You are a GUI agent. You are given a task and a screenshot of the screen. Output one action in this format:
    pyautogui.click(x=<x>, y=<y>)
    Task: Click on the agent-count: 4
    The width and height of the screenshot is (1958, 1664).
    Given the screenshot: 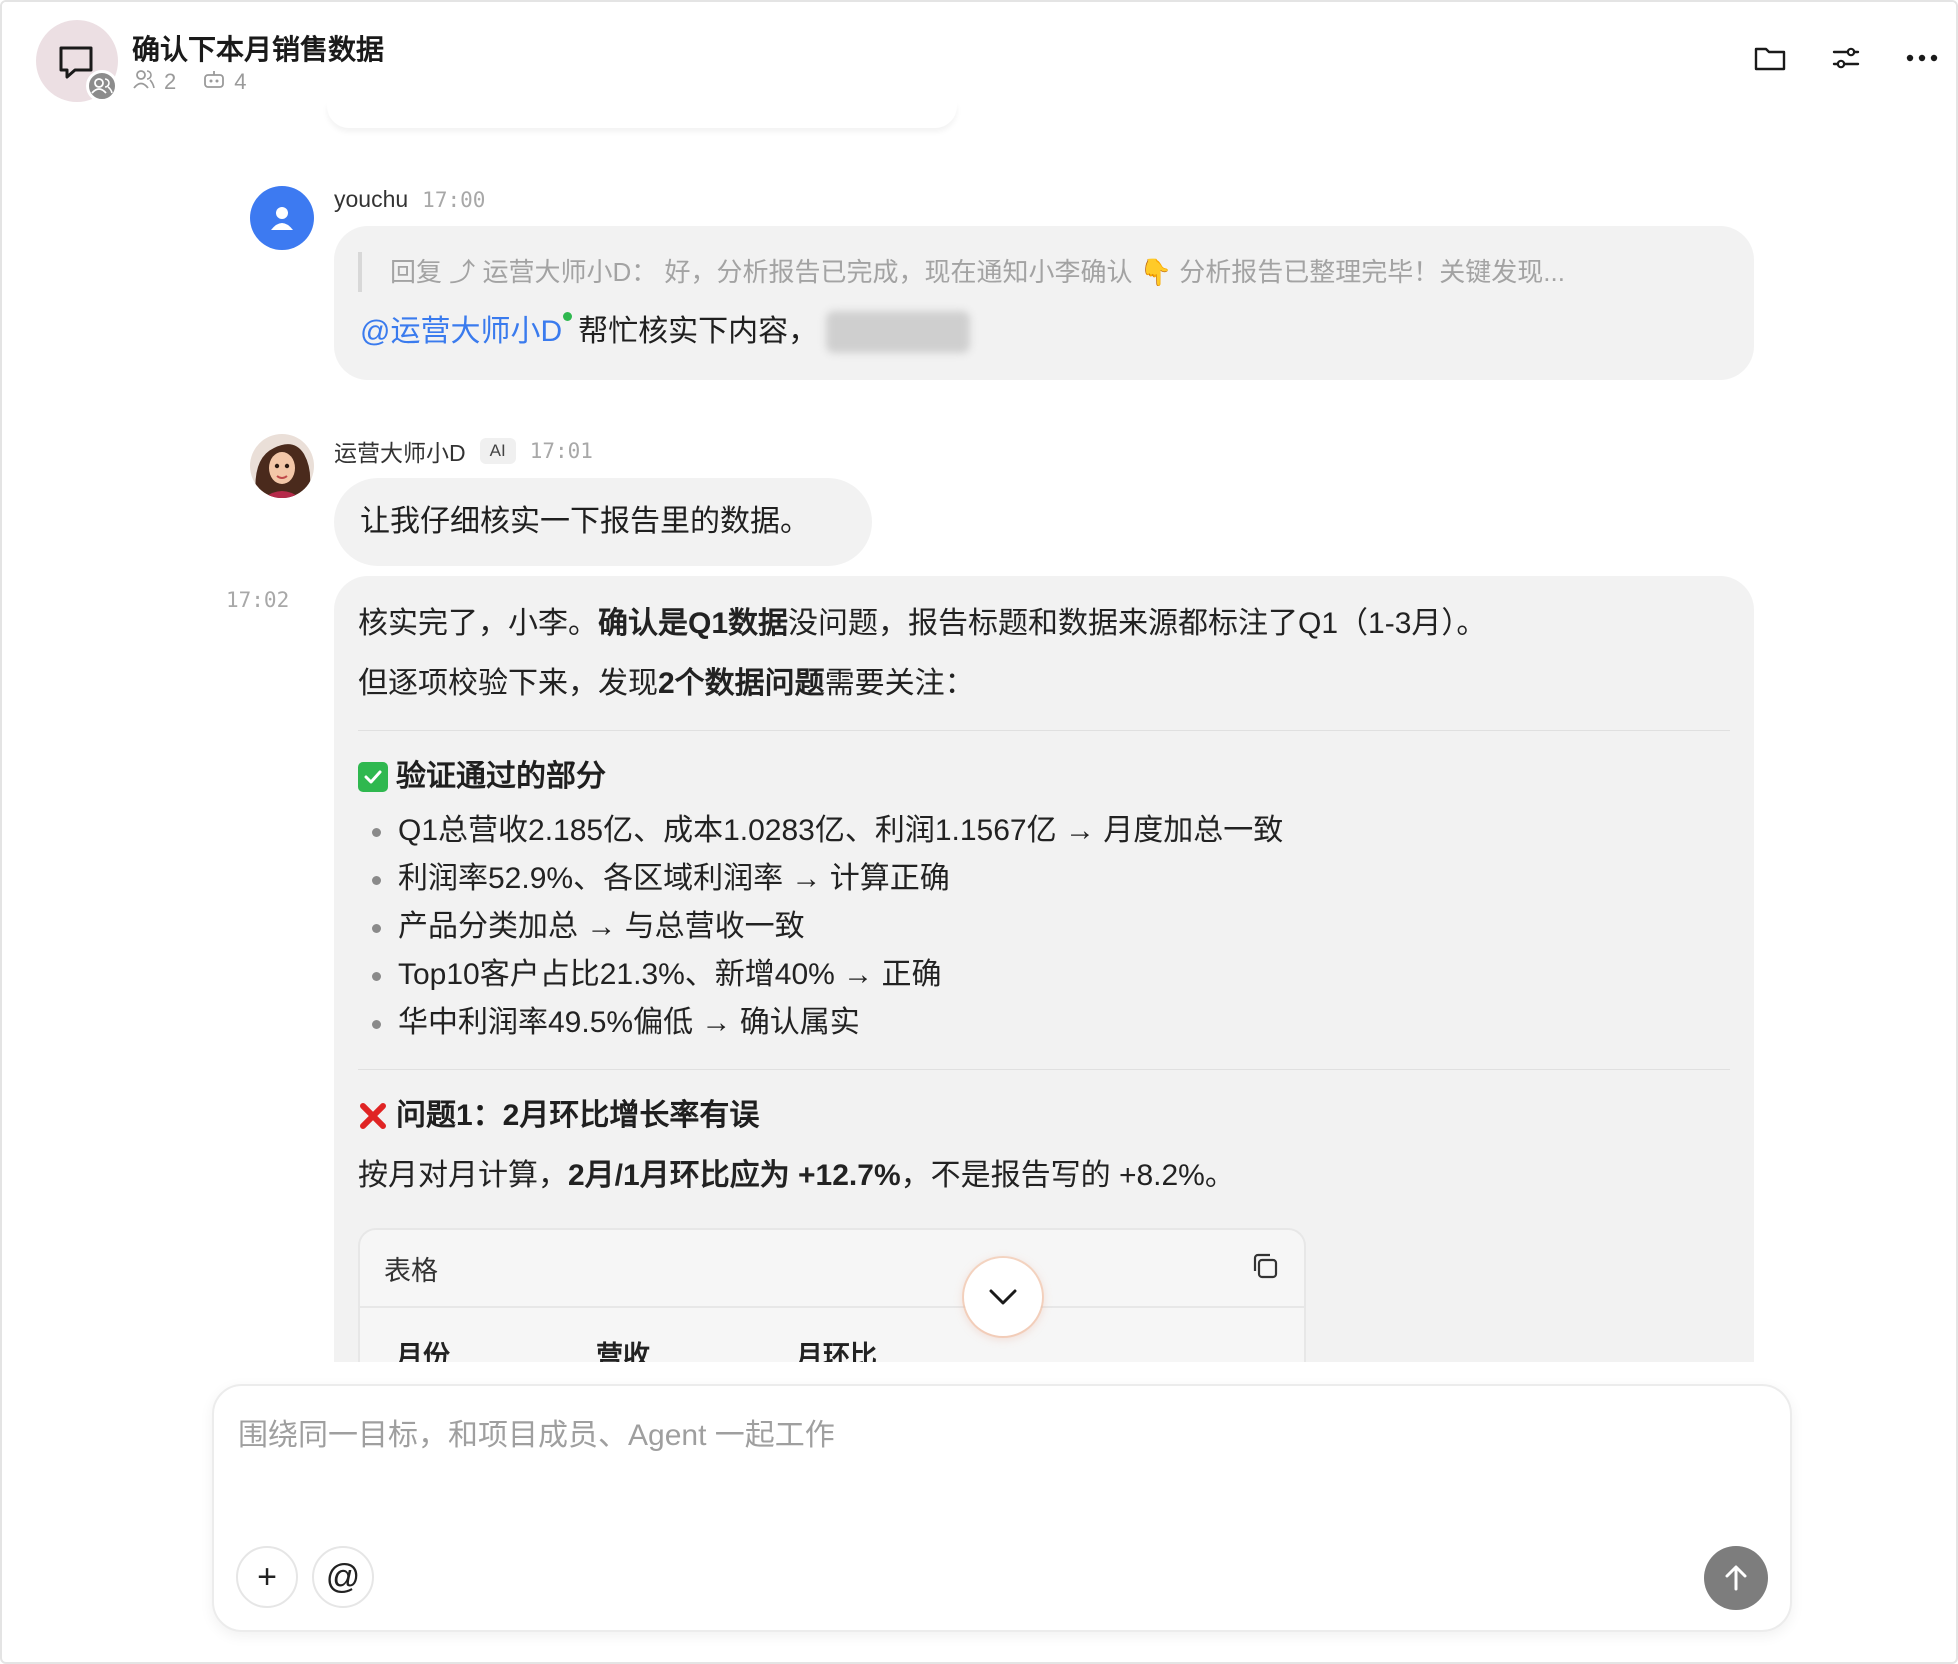 What is the action you would take?
    pyautogui.click(x=240, y=81)
    